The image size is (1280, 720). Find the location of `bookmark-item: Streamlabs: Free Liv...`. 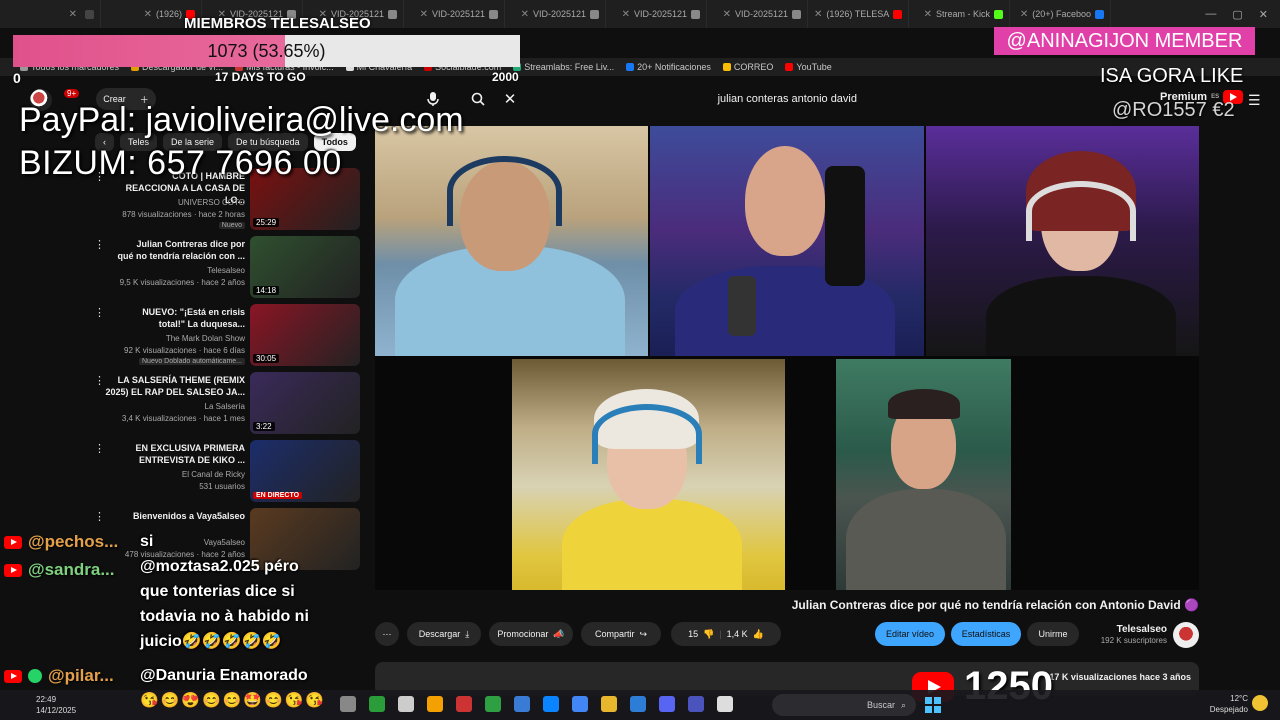

bookmark-item: Streamlabs: Free Liv... is located at coordinates (563, 67).